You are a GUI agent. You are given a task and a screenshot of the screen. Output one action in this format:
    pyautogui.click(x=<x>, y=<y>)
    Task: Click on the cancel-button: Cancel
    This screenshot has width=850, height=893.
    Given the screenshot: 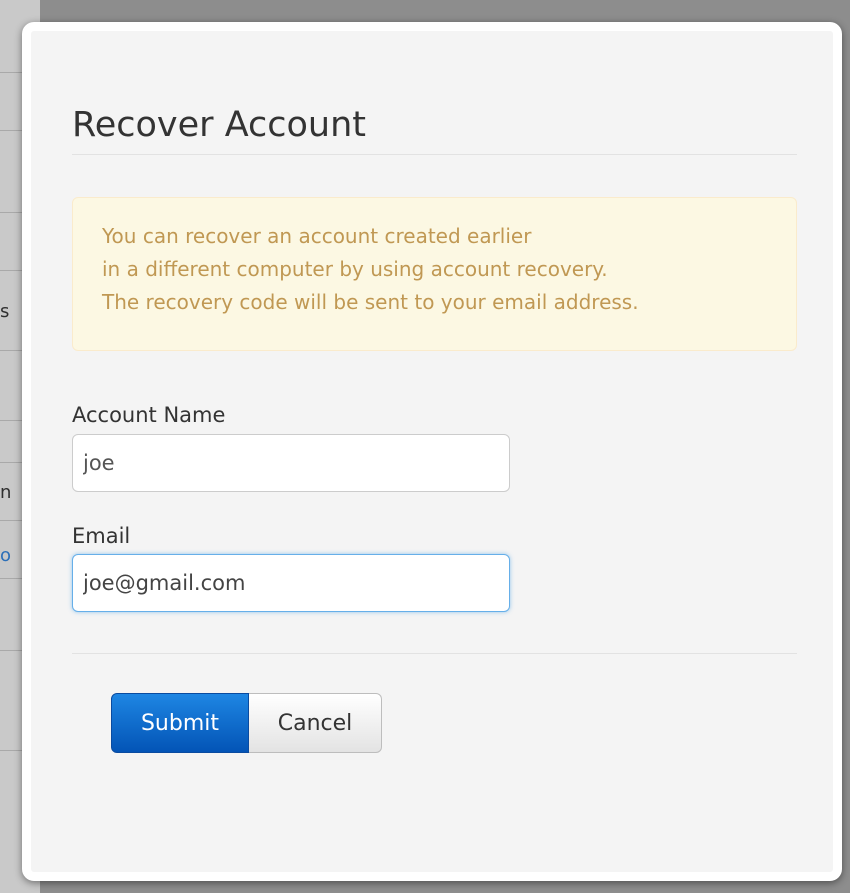 What is the action you would take?
    pyautogui.click(x=315, y=723)
    